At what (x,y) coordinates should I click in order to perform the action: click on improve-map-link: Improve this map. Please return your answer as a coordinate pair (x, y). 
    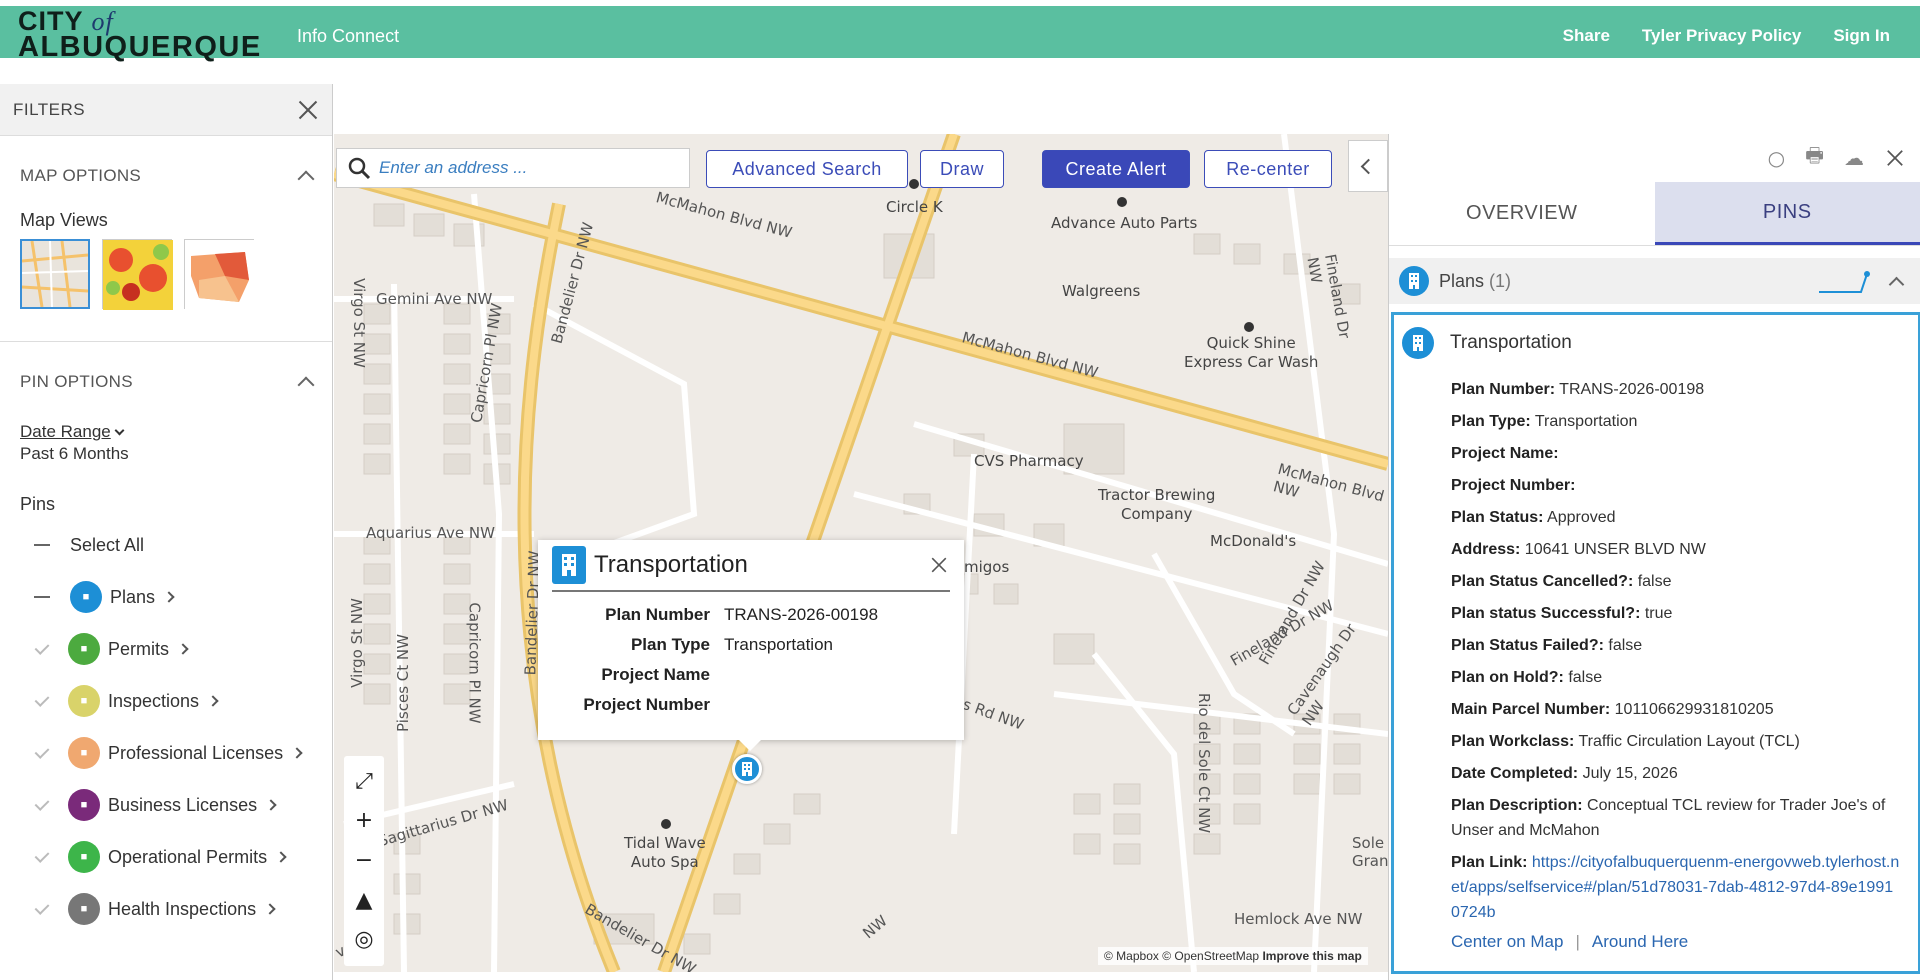
    Looking at the image, I should click on (1311, 956).